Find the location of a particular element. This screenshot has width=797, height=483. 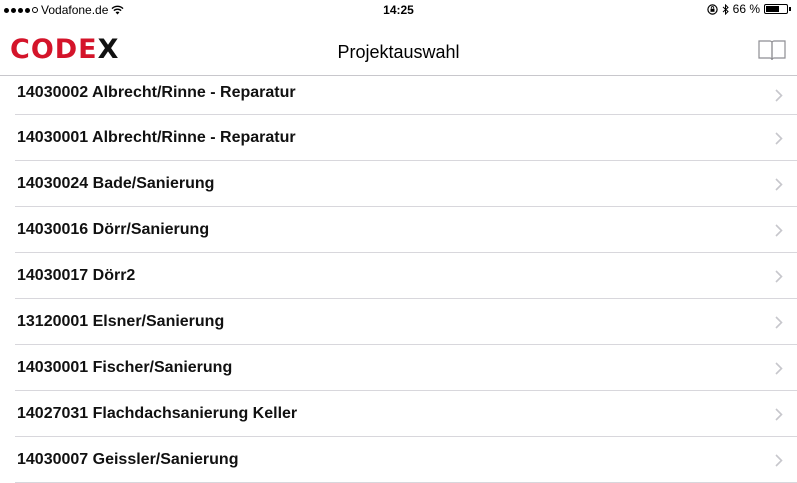

lock-rotation-icon is located at coordinates (712, 9).